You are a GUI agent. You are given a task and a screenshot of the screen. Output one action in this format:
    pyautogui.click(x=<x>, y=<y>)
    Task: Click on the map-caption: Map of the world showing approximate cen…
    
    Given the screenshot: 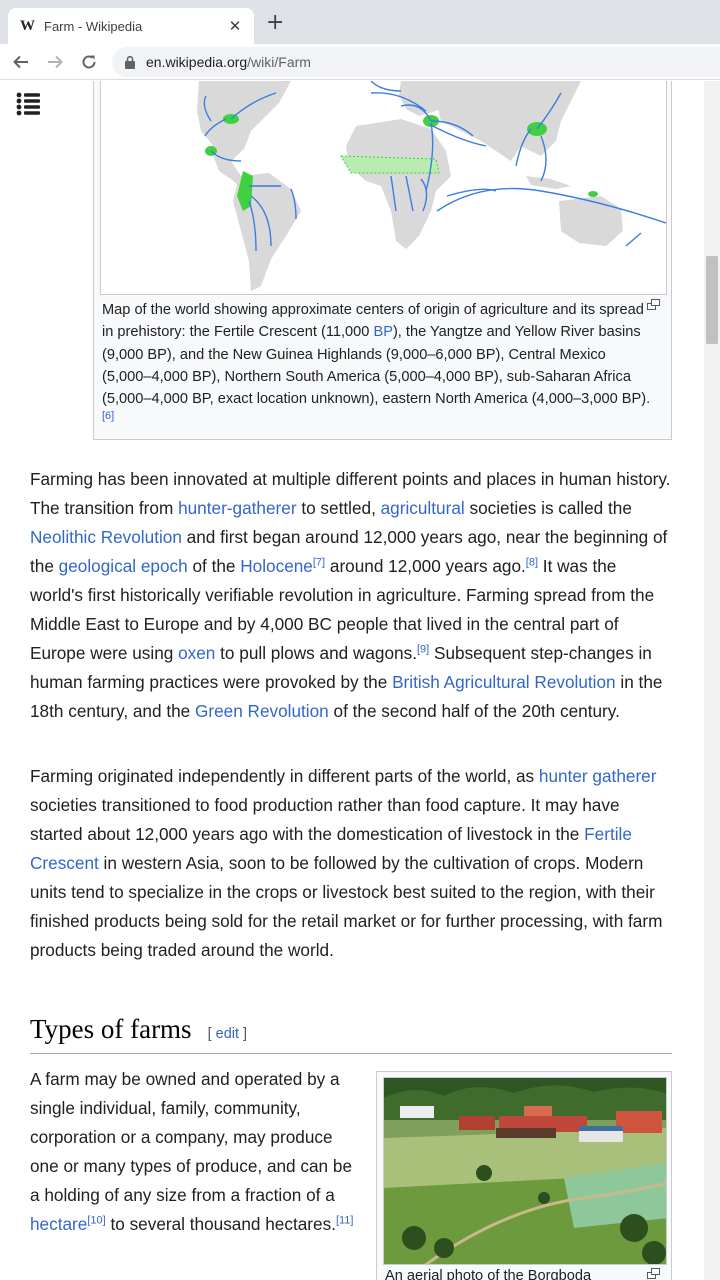 What is the action you would take?
    pyautogui.click(x=376, y=362)
    